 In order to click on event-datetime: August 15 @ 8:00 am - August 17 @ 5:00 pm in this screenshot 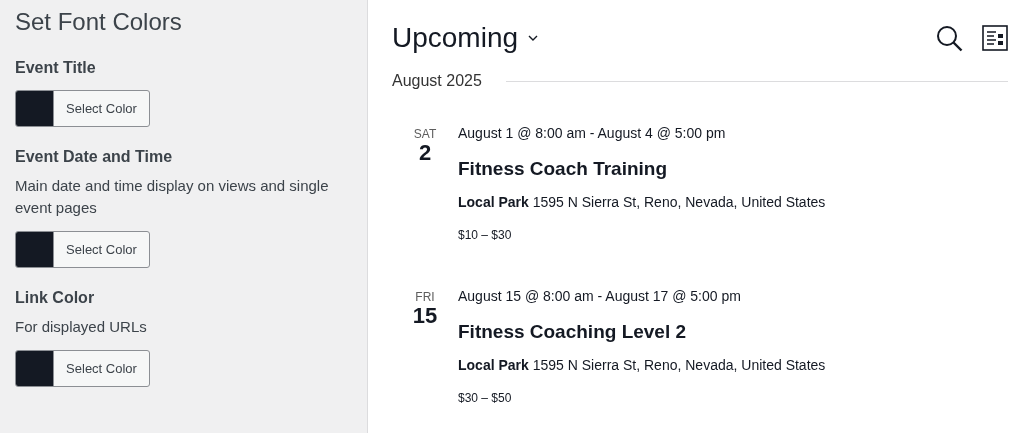, I will do `click(600, 296)`.